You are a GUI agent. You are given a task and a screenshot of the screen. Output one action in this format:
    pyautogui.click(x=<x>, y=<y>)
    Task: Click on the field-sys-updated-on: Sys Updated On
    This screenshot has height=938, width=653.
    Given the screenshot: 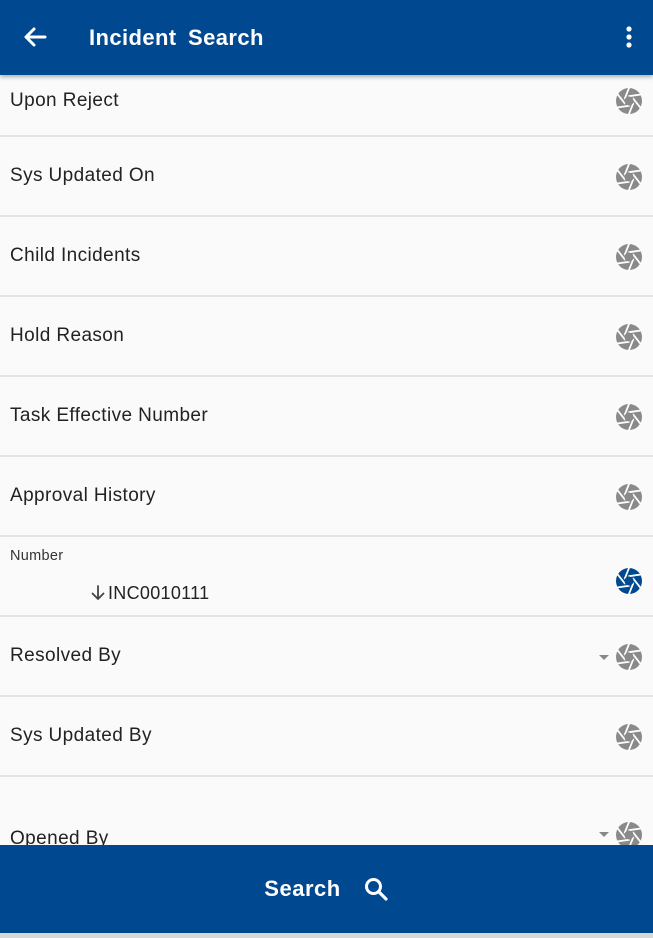 What is the action you would take?
    pyautogui.click(x=326, y=177)
    